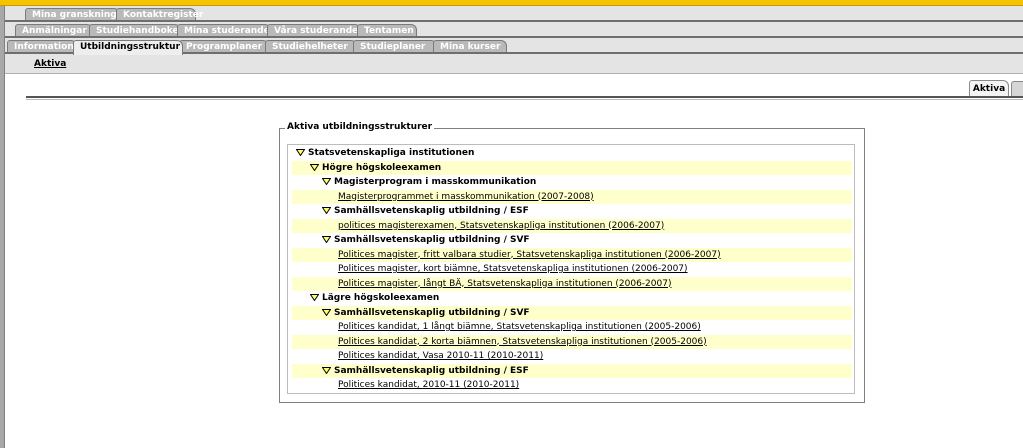  What do you see at coordinates (572, 385) in the screenshot?
I see `tree-item-row: Politices kandidat, 2010-11 (2010-2011)` at bounding box center [572, 385].